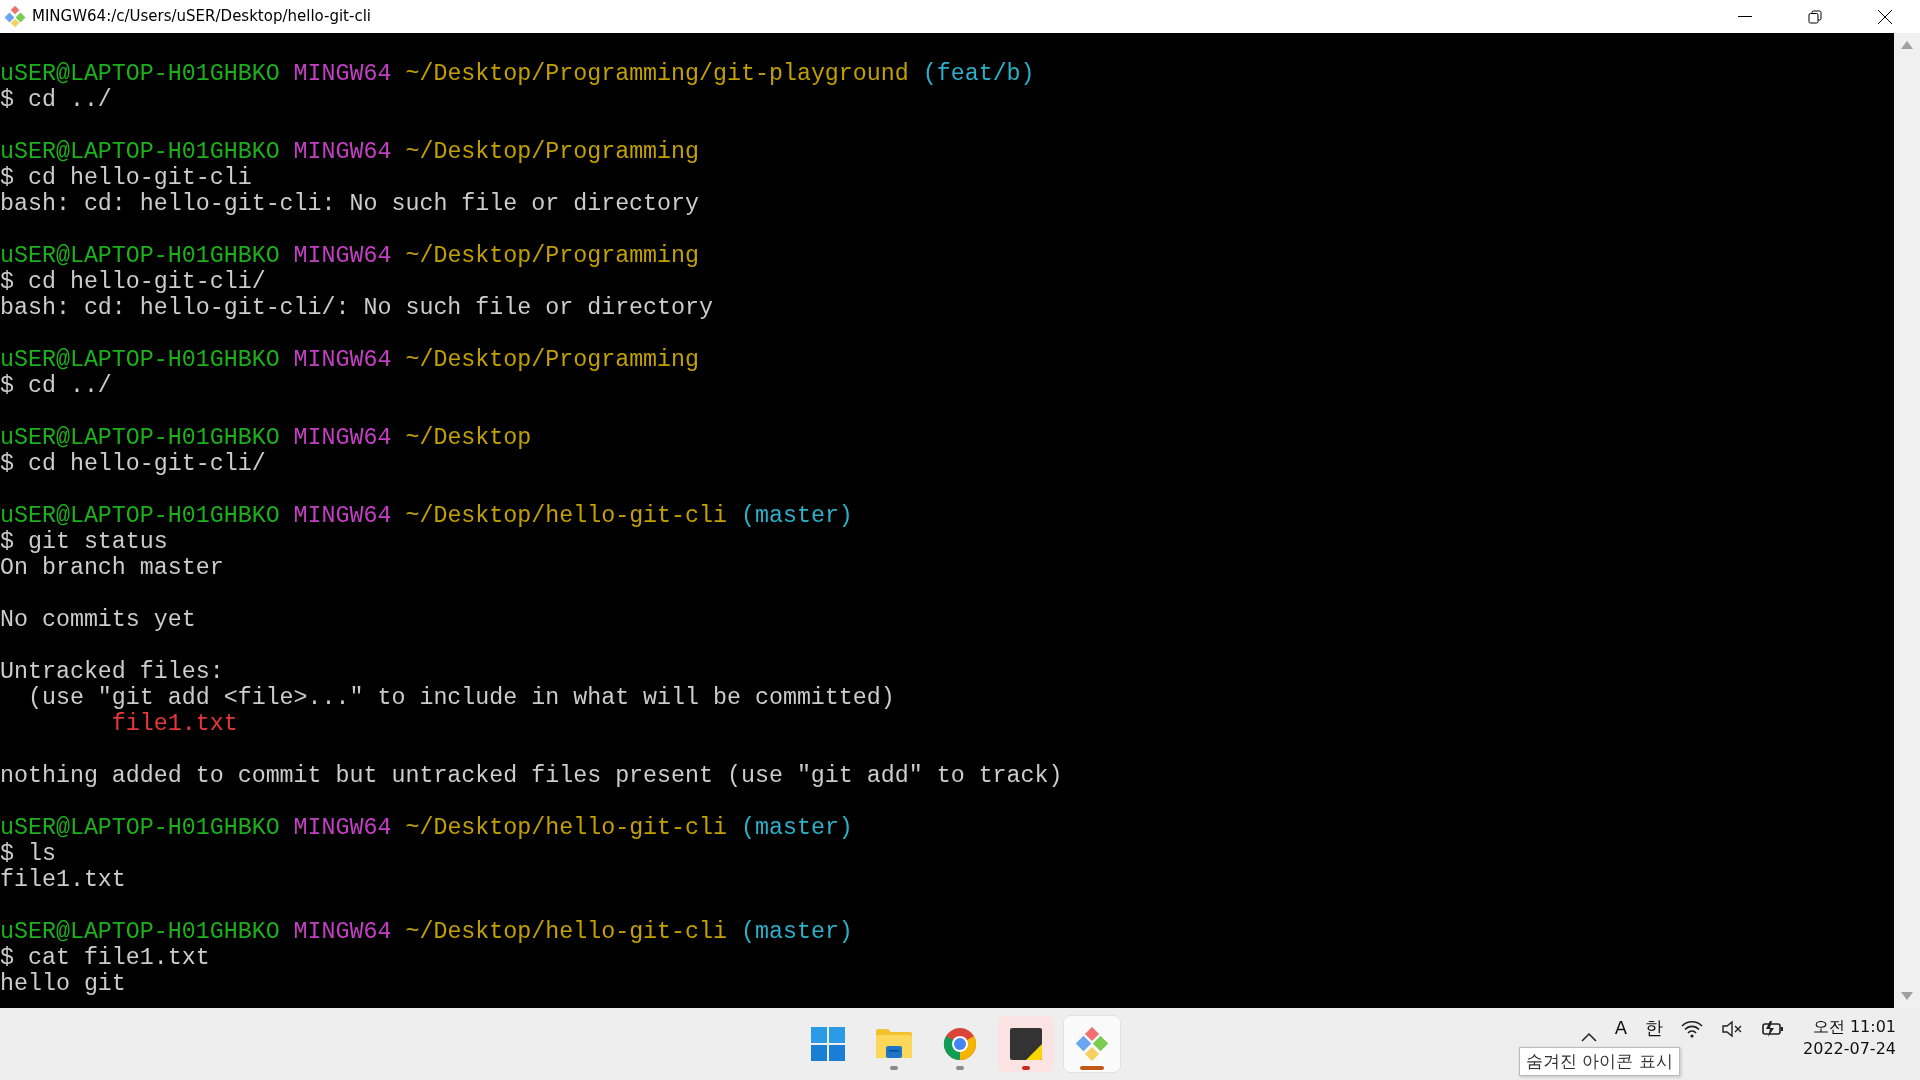 This screenshot has width=1920, height=1080. What do you see at coordinates (531, 776) in the screenshot?
I see `terminal-line: nothing added to commit but untracked files present (use "git add" to track)` at bounding box center [531, 776].